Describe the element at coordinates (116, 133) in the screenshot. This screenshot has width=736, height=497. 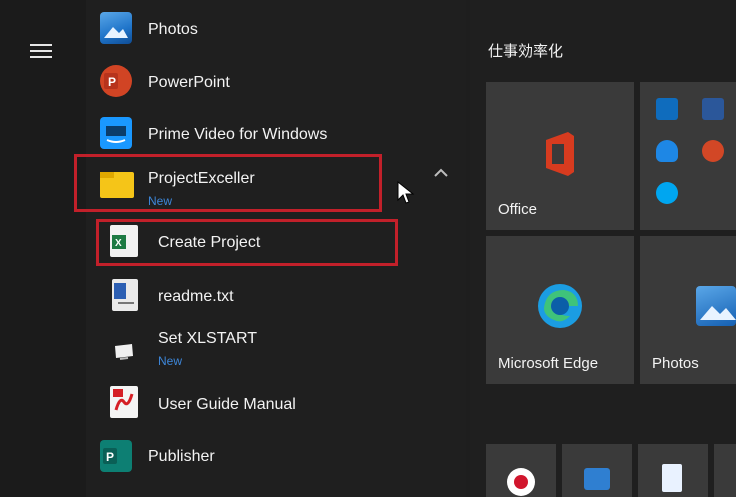
I see `prime-video-icon` at that location.